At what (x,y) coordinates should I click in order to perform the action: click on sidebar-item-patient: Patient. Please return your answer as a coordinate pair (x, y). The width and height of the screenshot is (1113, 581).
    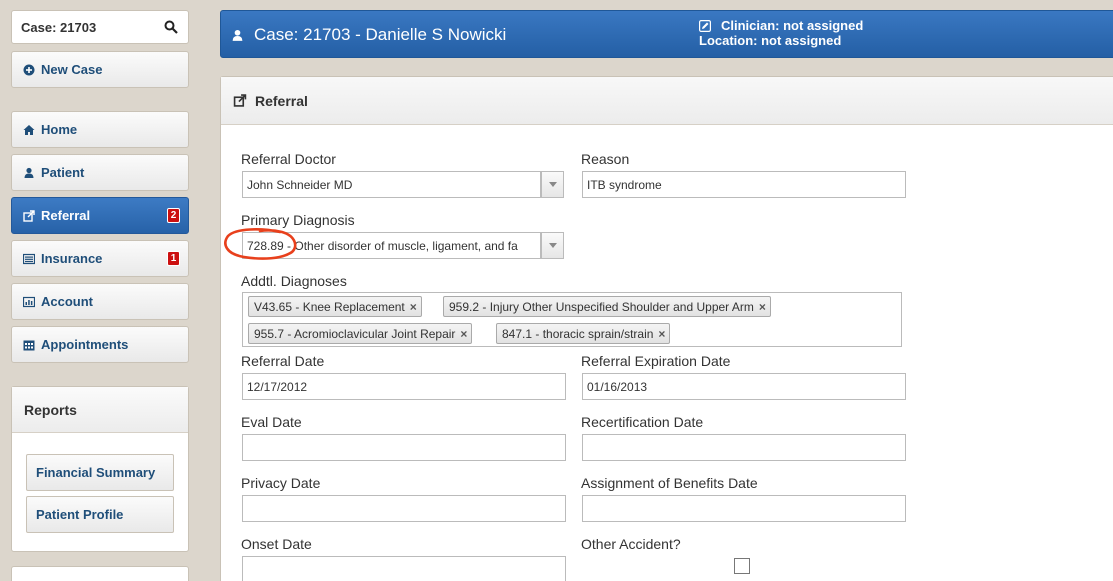
    Looking at the image, I should click on (100, 172).